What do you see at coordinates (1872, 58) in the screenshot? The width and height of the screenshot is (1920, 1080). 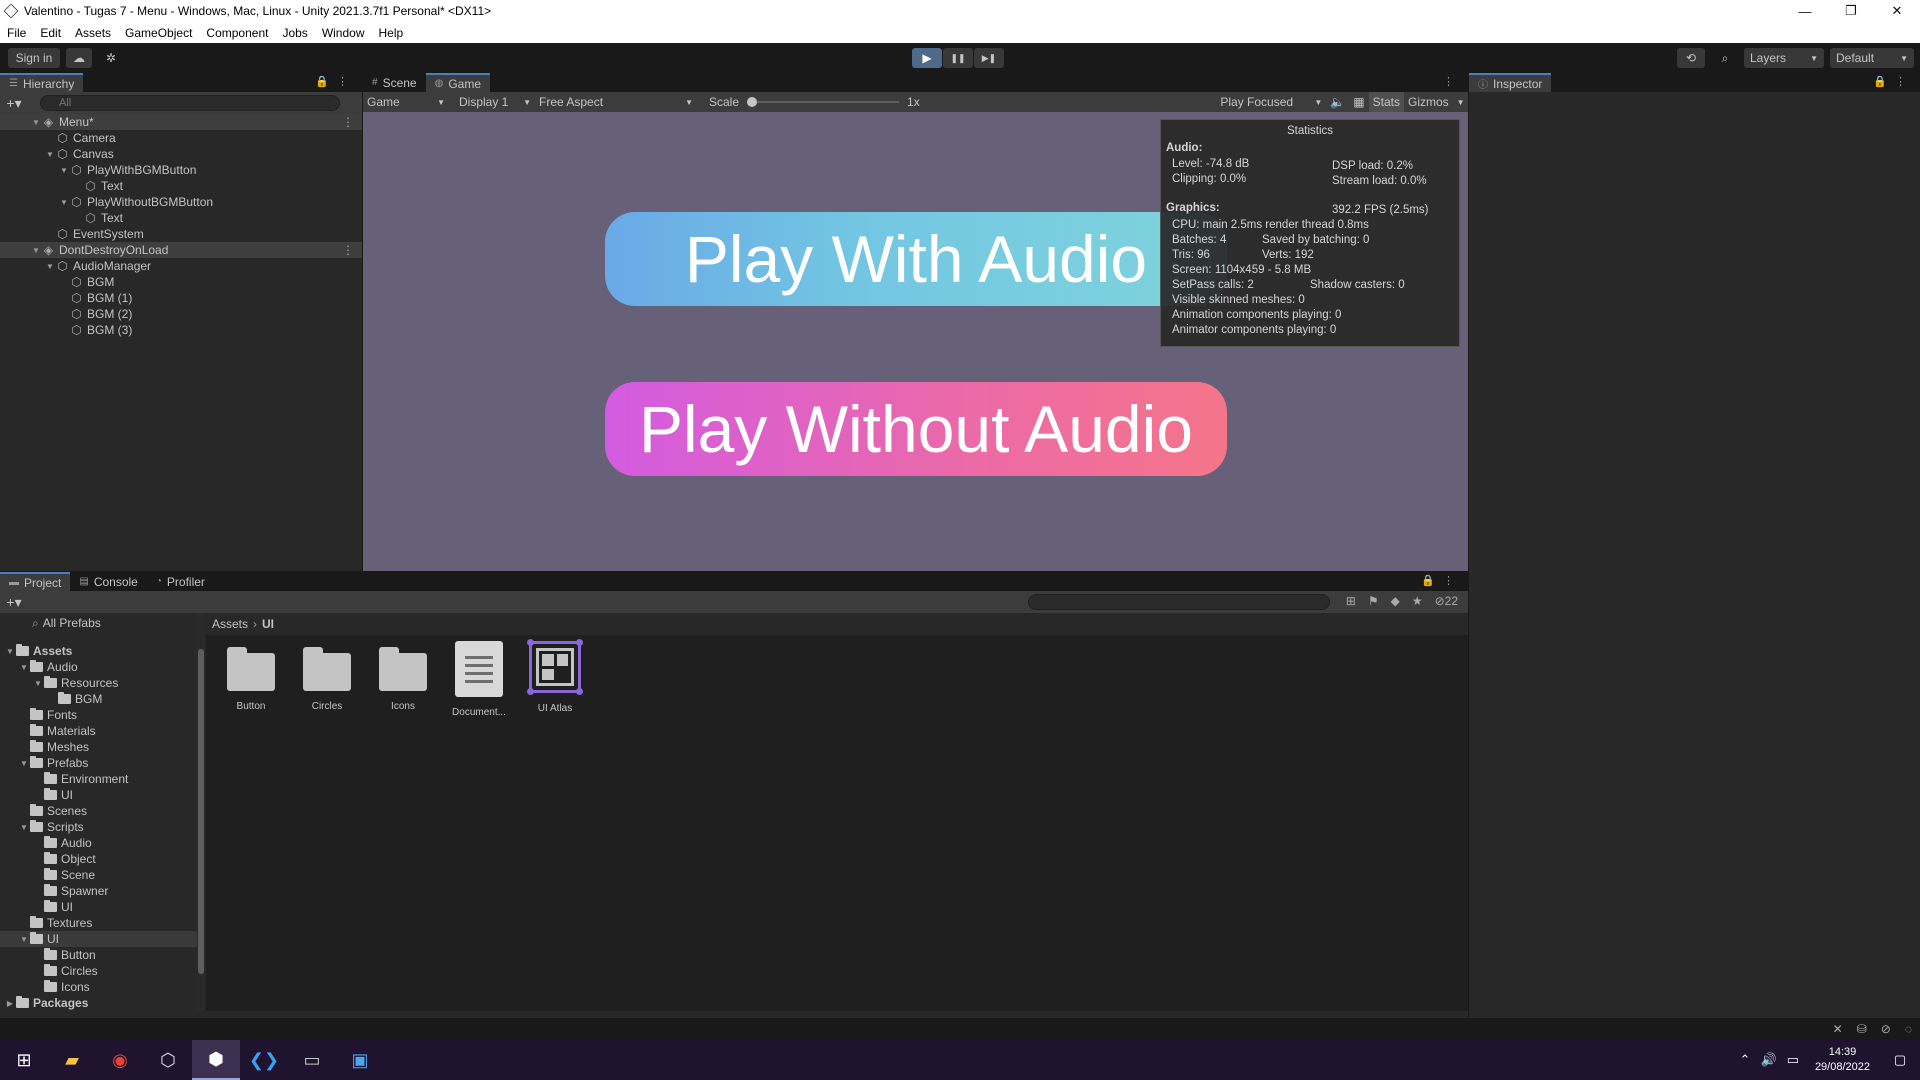 I see `layout-dropdown: Default ▼` at bounding box center [1872, 58].